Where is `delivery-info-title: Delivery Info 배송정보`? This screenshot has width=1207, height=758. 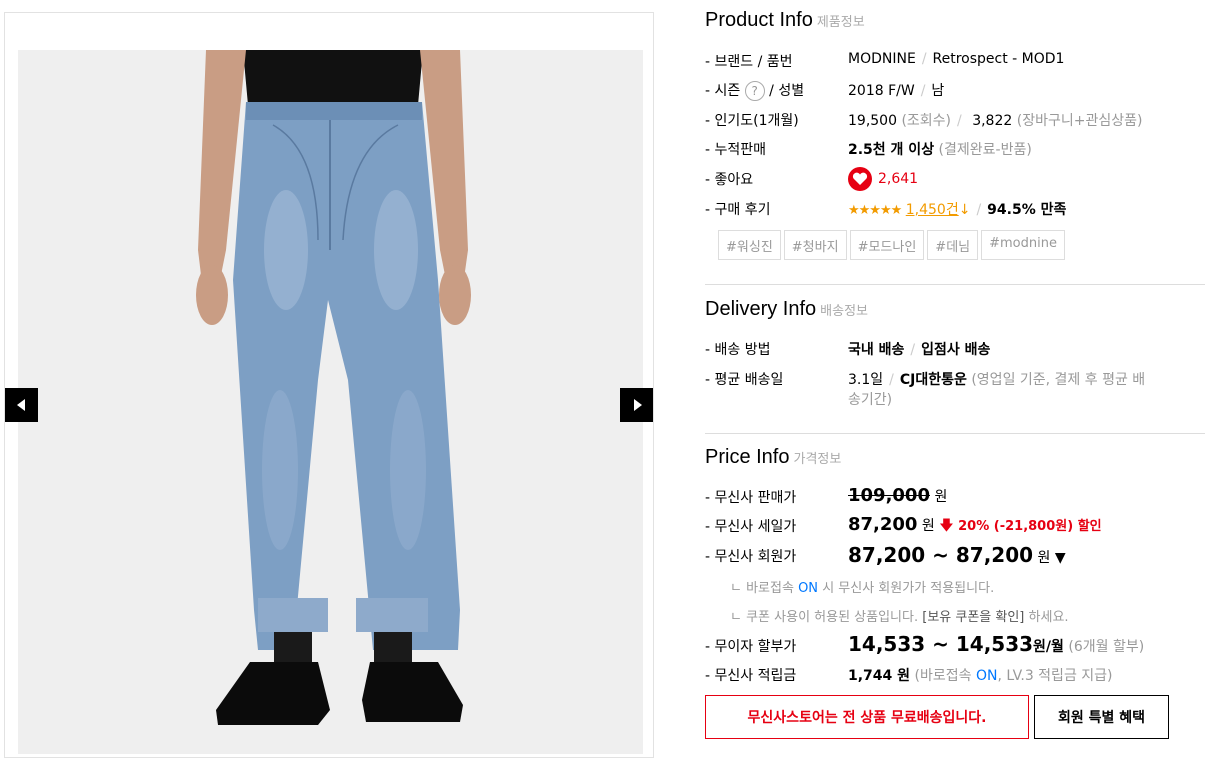
delivery-info-title: Delivery Info 배송정보 is located at coordinates (786, 309).